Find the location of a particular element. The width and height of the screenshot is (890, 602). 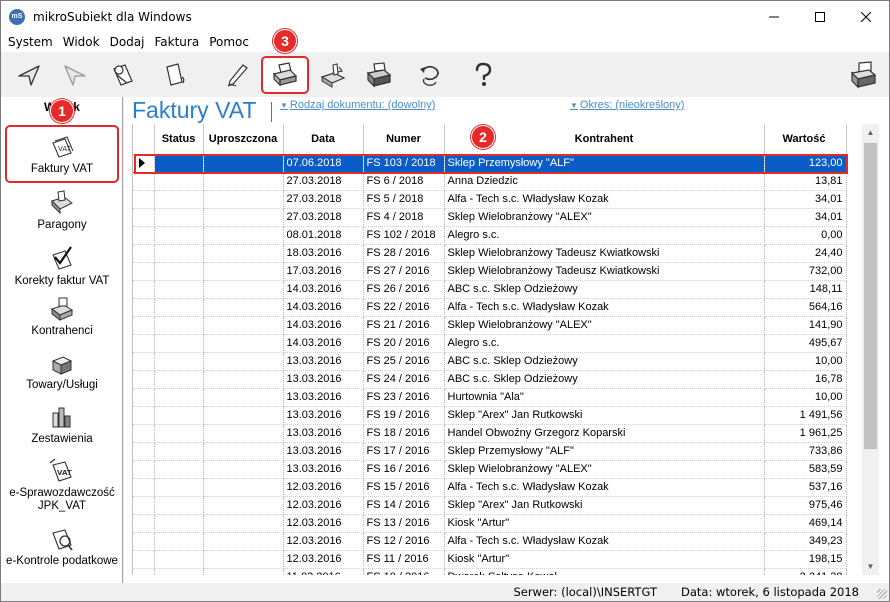

cell-numer: FS 20 / 2016 is located at coordinates (404, 343).